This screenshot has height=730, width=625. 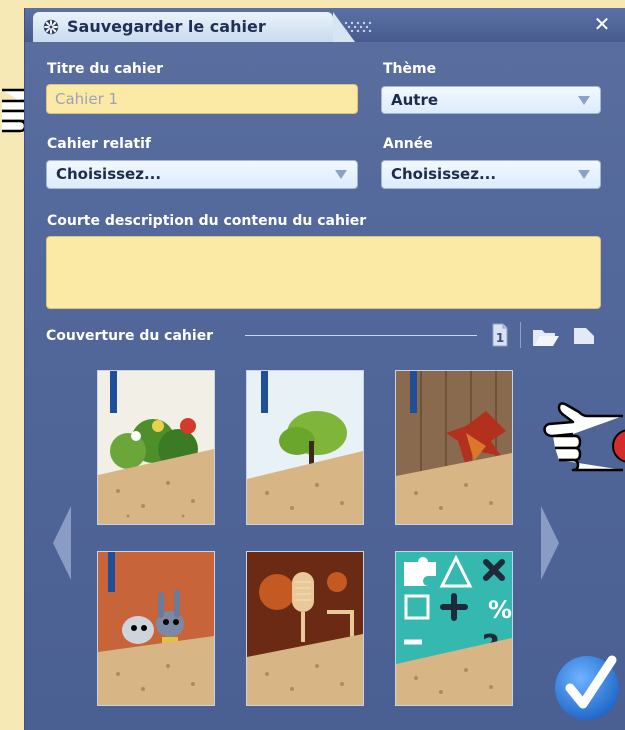 I want to click on next-arrow-icon, so click(x=550, y=543).